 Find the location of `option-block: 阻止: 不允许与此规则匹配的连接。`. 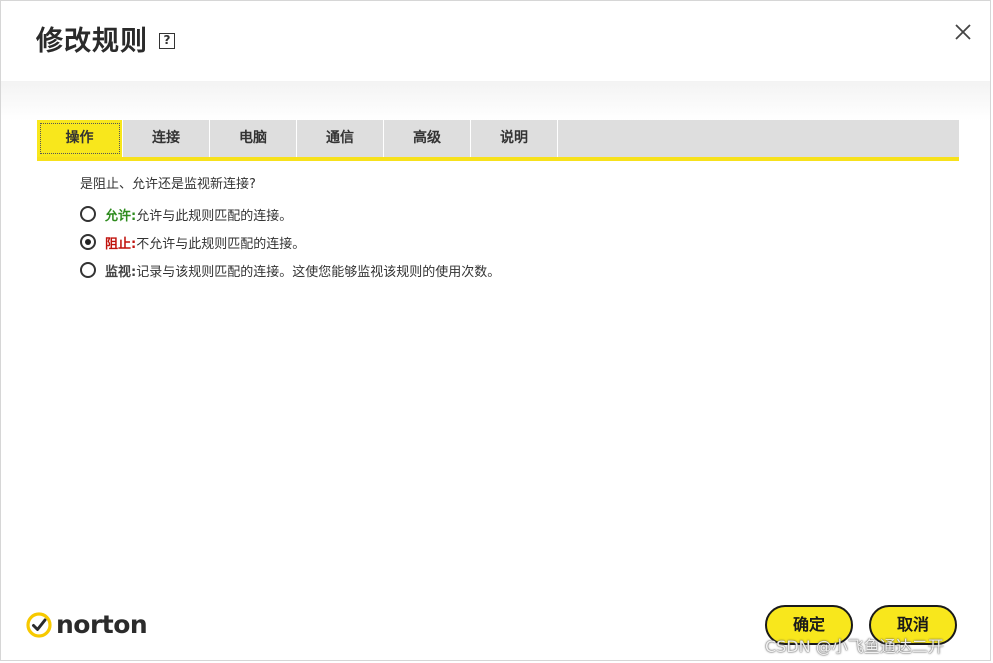

option-block: 阻止: 不允许与此规则匹配的连接。 is located at coordinates (510, 242).